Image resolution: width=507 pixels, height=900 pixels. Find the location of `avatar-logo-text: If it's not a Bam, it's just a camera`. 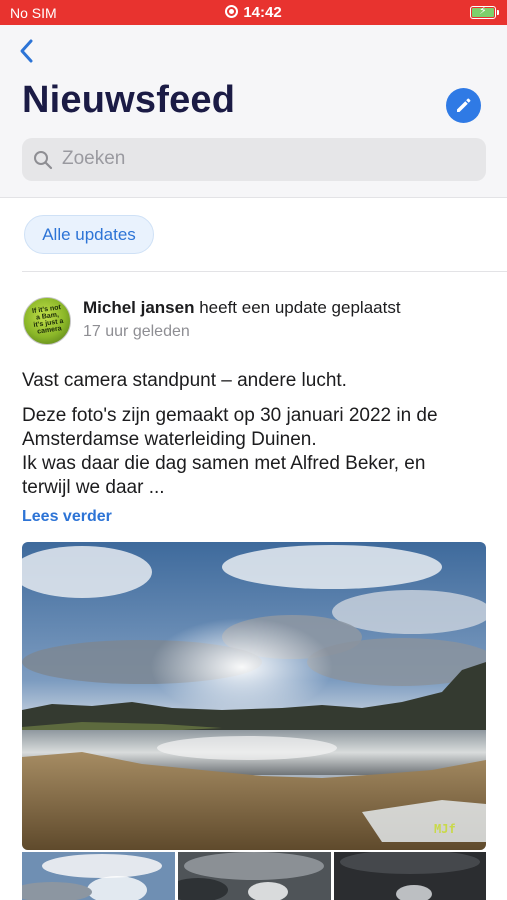

avatar-logo-text: If it's not a Bam, it's just a camera is located at coordinates (47, 320).